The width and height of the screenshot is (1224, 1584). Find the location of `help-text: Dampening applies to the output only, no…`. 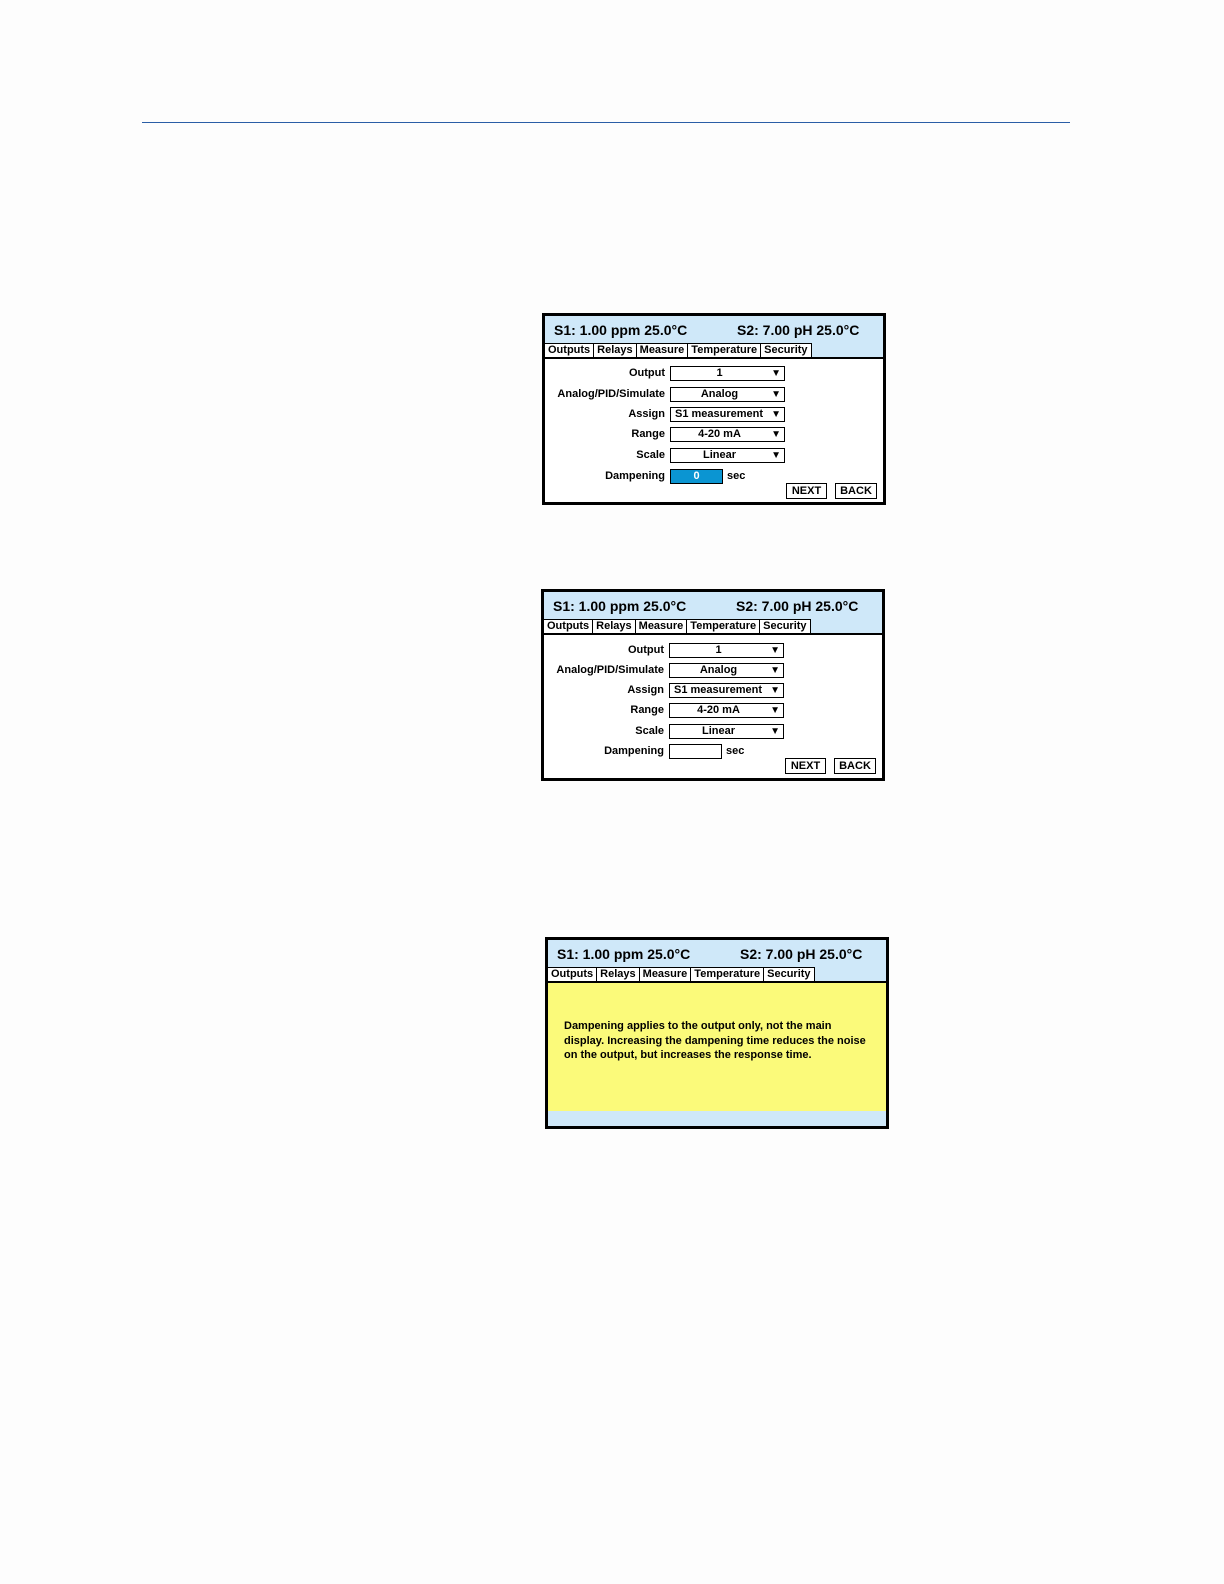

help-text: Dampening applies to the output only, no… is located at coordinates (715, 1040).